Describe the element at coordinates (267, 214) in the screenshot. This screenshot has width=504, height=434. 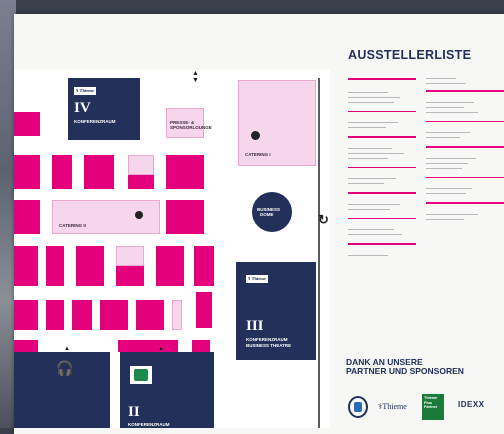
I see `business-dome-label-2: DOME` at that location.